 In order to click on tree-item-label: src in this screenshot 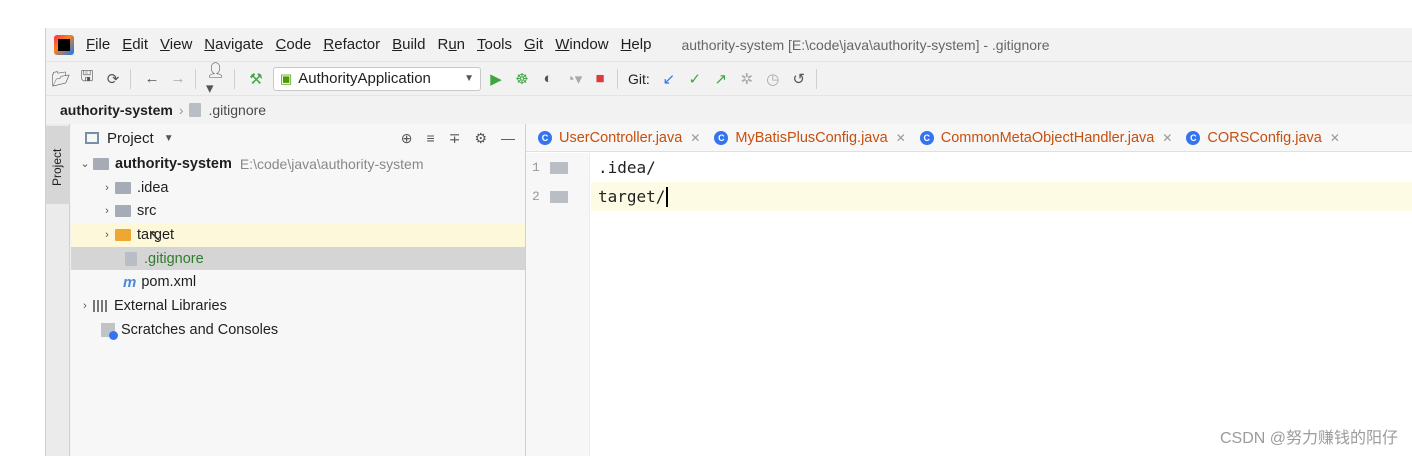, I will do `click(147, 211)`.